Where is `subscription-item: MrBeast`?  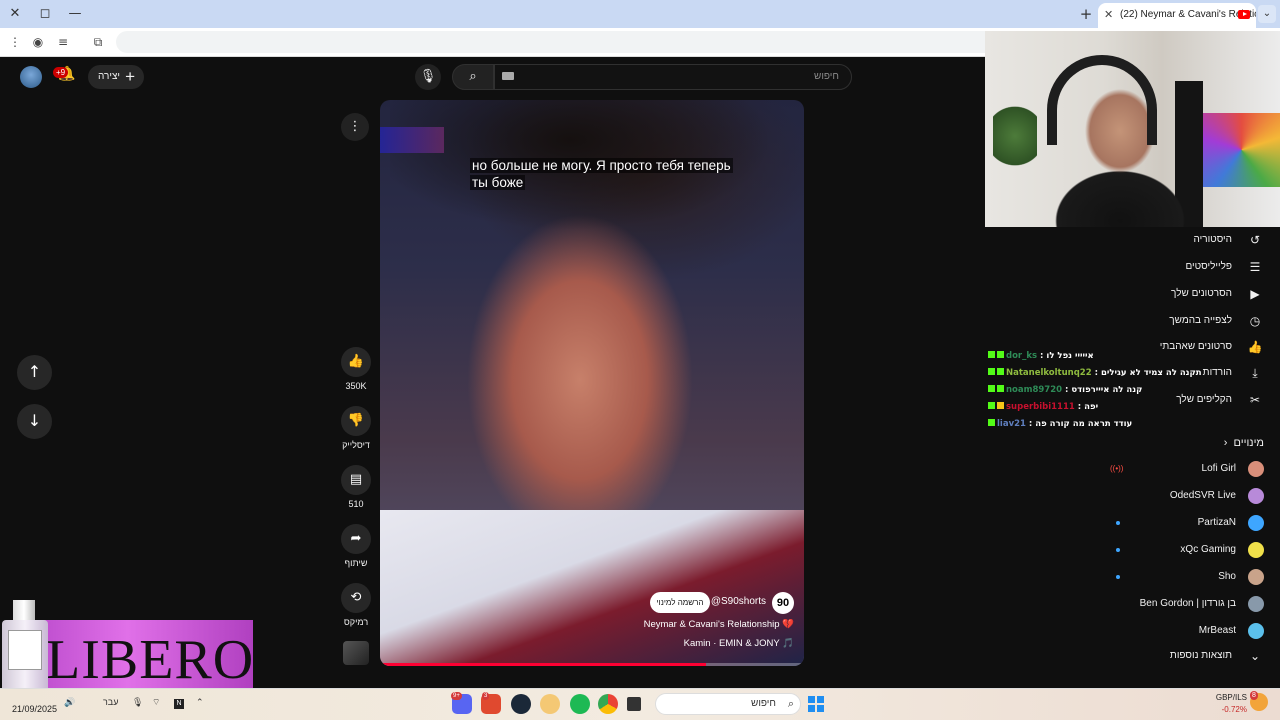
subscription-item: MrBeast is located at coordinates (1184, 631).